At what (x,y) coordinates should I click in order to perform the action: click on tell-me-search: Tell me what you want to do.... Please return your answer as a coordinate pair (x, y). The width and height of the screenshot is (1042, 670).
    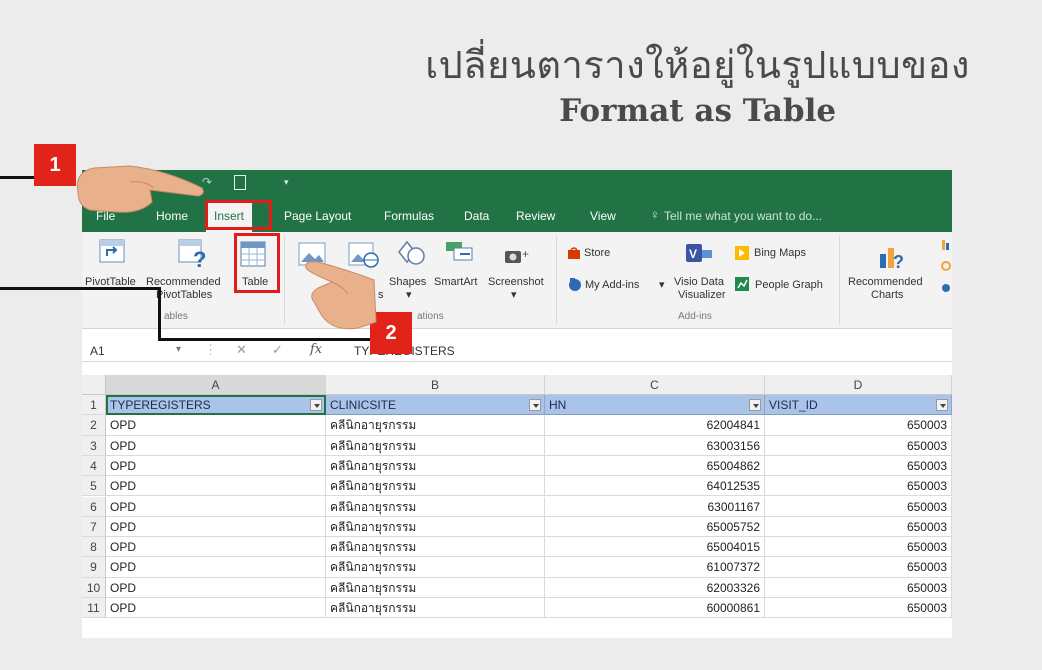
    Looking at the image, I should click on (743, 216).